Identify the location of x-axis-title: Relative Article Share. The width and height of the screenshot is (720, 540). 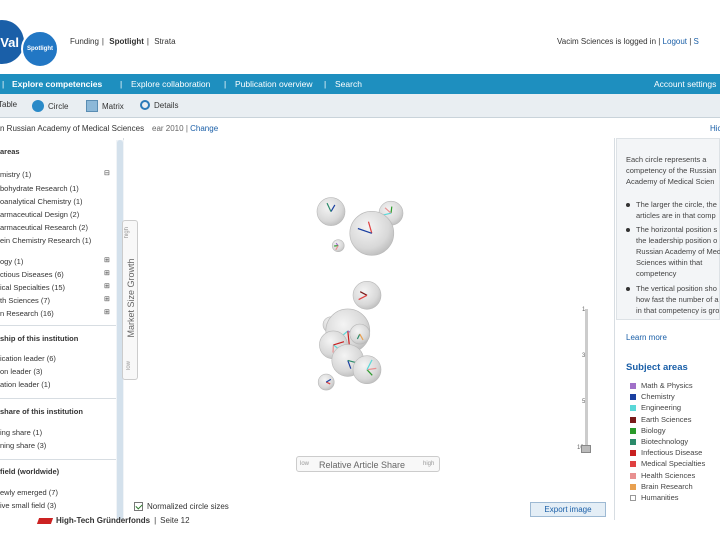
(362, 465).